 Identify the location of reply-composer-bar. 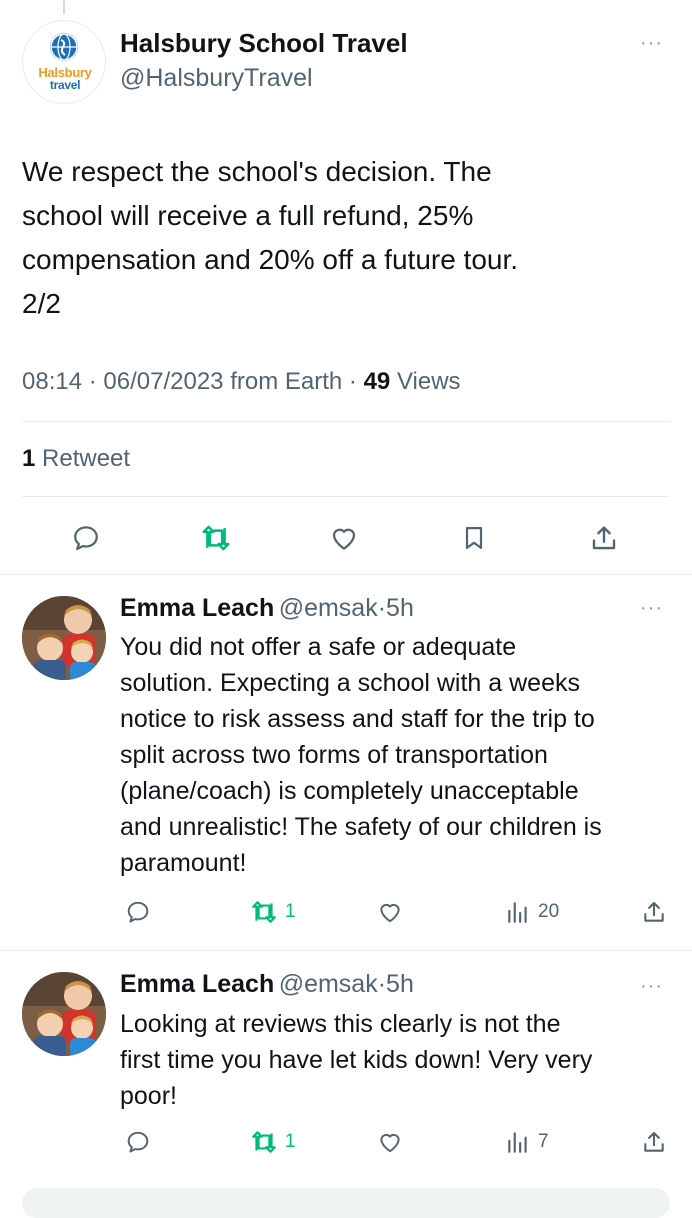
(346, 1203).